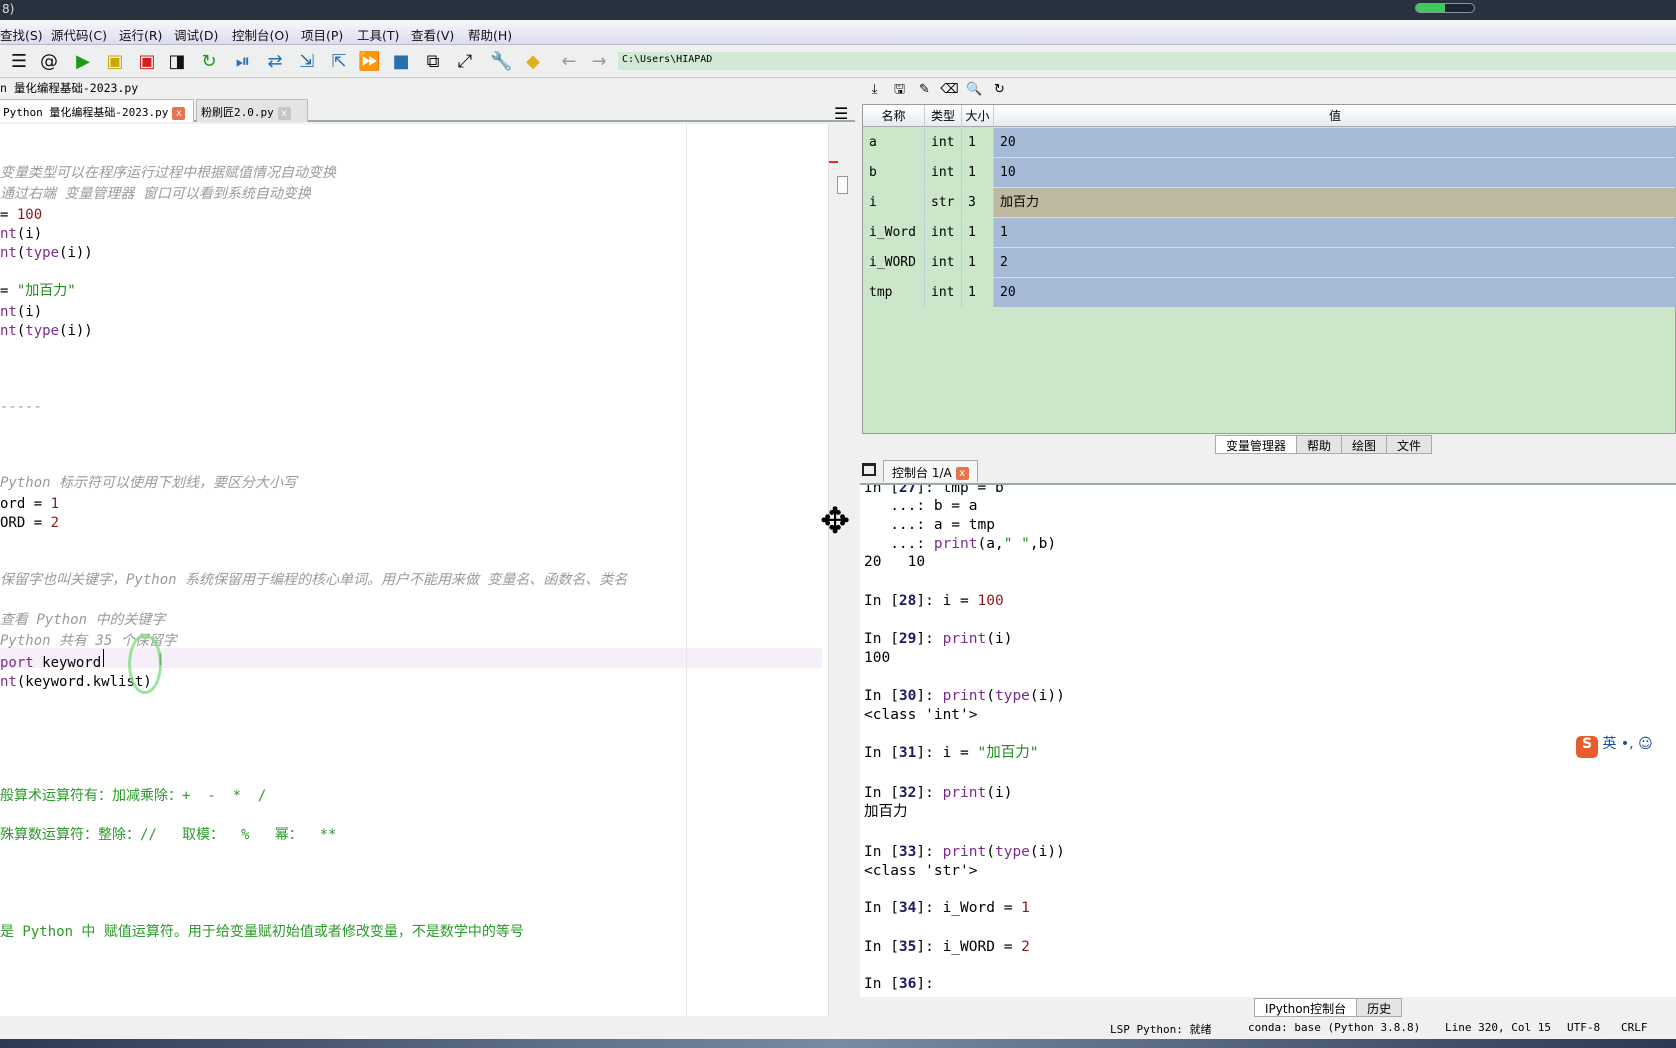 The height and width of the screenshot is (1048, 1676). What do you see at coordinates (1364, 444) in the screenshot?
I see `tab-pane: 绘图` at bounding box center [1364, 444].